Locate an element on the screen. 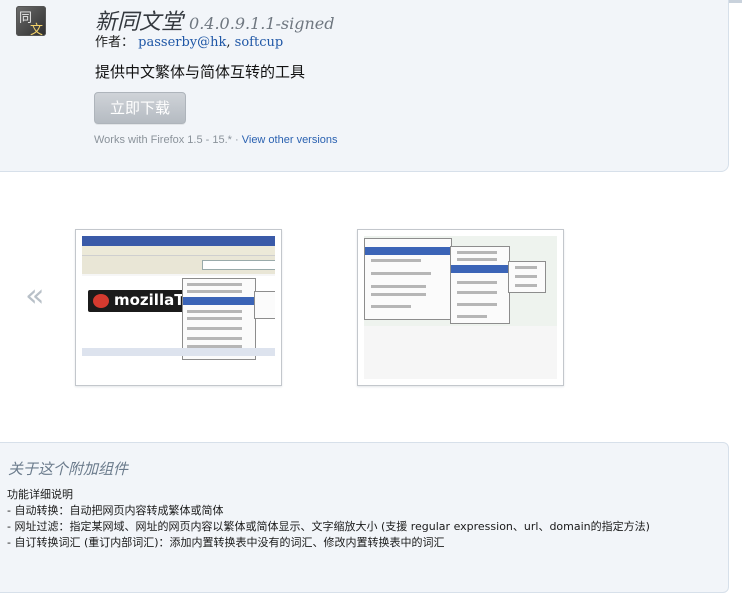 The height and width of the screenshot is (600, 742). icon-glyph-wen: 文 is located at coordinates (37, 29).